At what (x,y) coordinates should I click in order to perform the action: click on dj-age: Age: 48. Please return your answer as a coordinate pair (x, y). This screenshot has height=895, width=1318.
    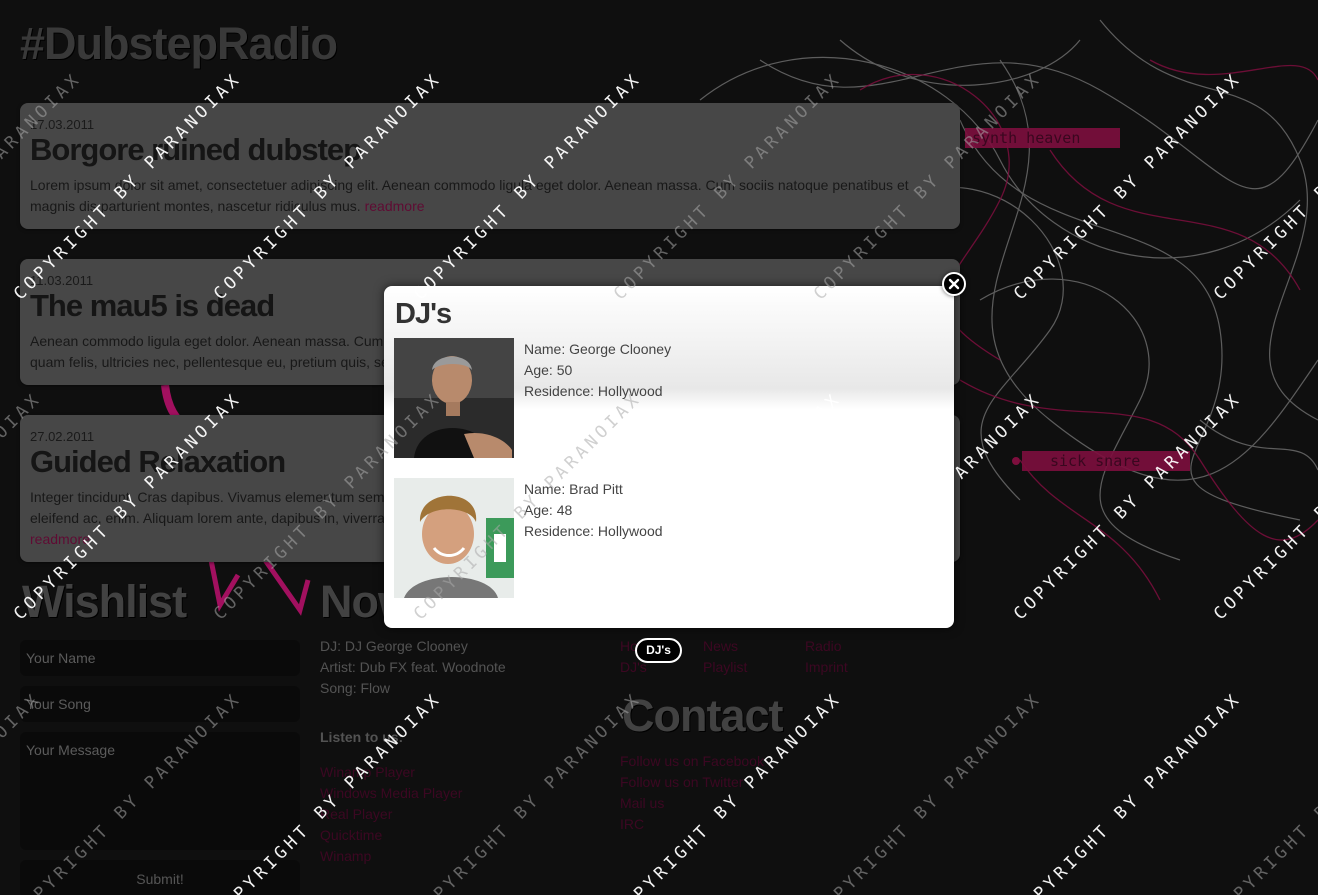
    Looking at the image, I should click on (548, 510).